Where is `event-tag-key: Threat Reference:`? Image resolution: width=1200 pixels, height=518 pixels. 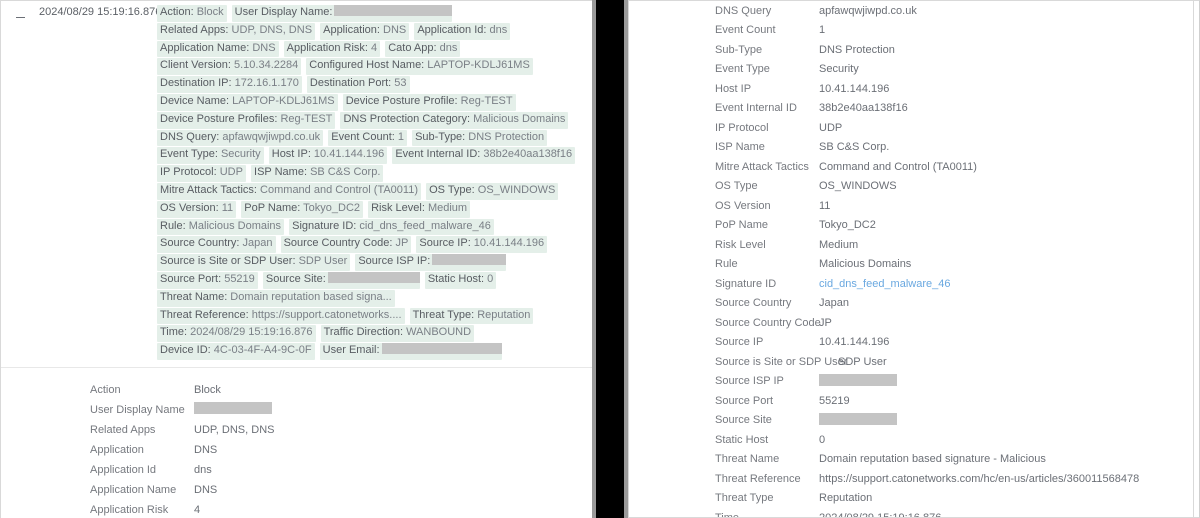
event-tag-key: Threat Reference: is located at coordinates (204, 314).